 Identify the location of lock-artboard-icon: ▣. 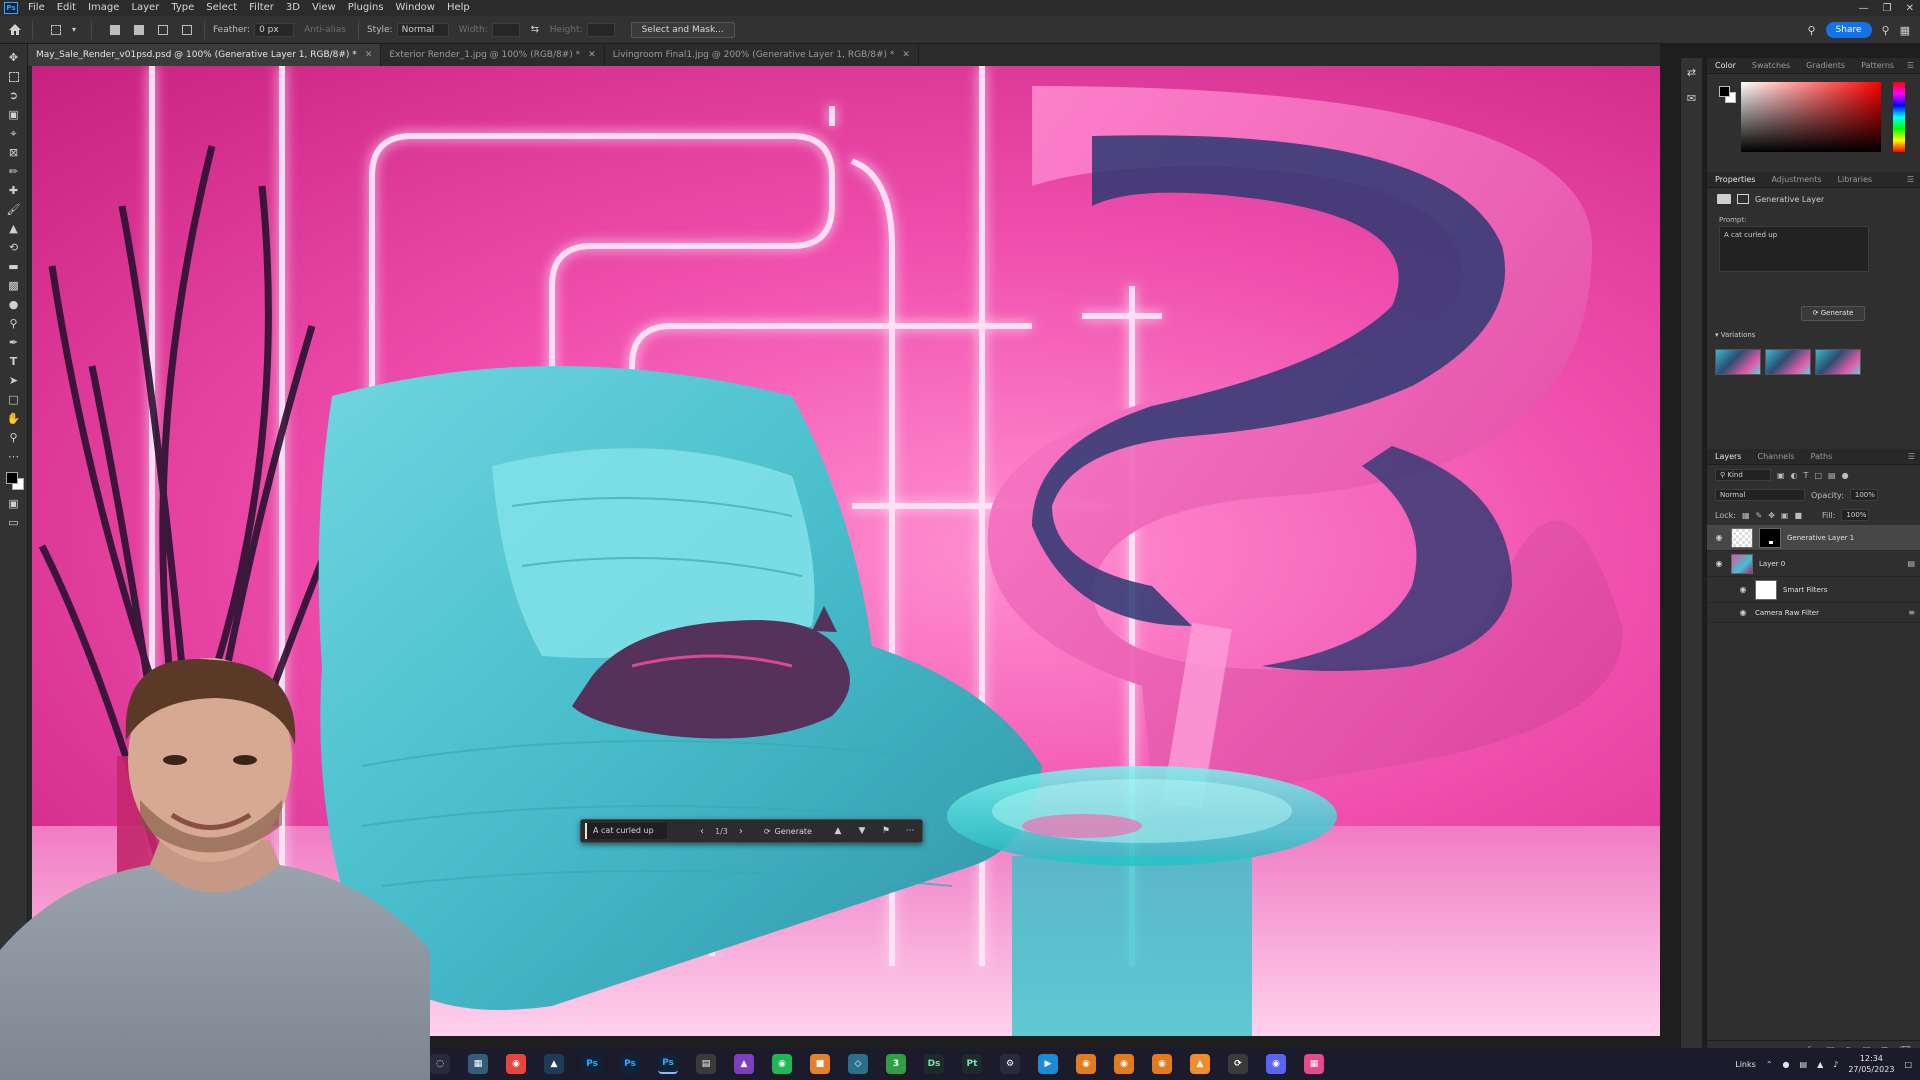
(1785, 515).